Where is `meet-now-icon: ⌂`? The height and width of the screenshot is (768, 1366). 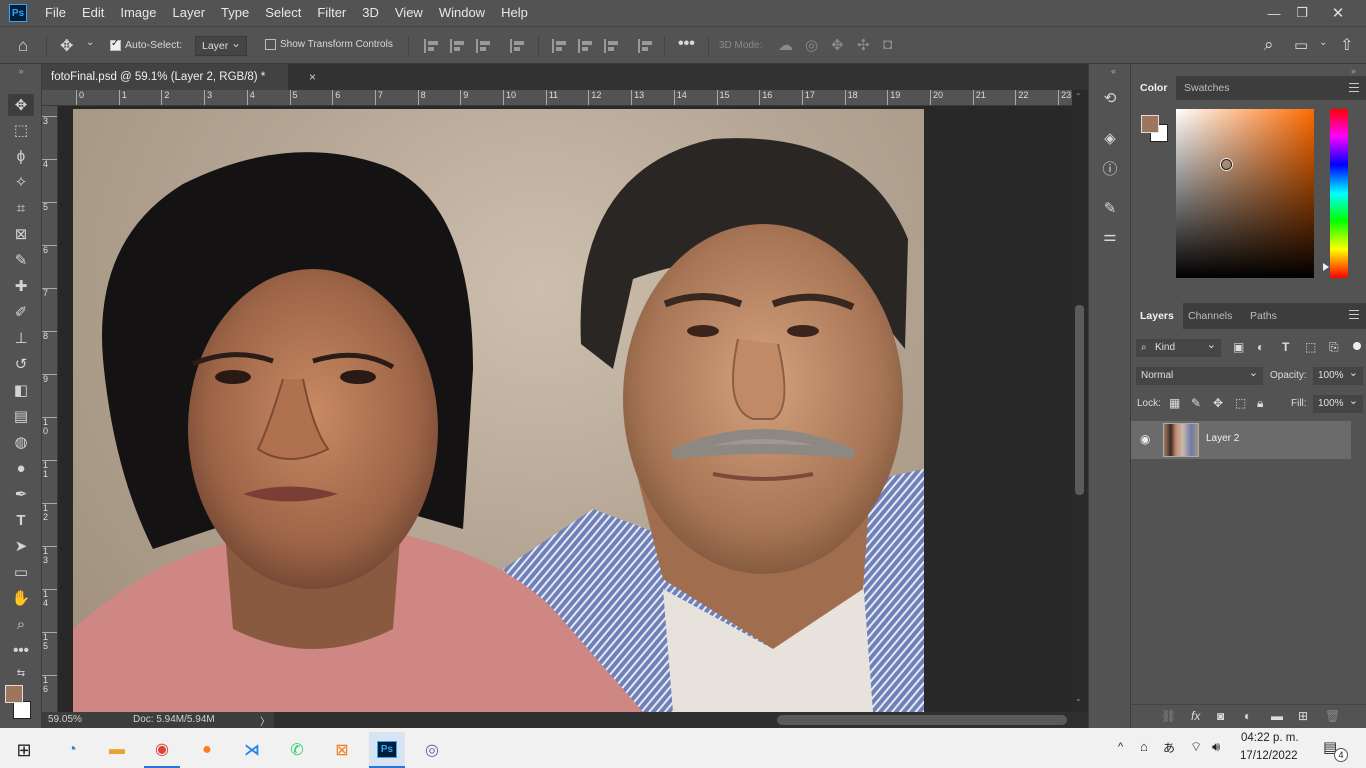
meet-now-icon: ⌂ is located at coordinates (1144, 746).